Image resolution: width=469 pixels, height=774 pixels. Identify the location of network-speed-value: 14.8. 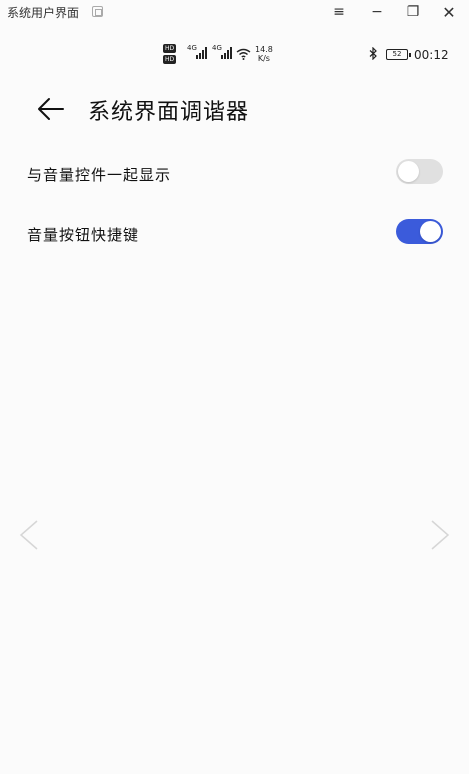
(264, 49).